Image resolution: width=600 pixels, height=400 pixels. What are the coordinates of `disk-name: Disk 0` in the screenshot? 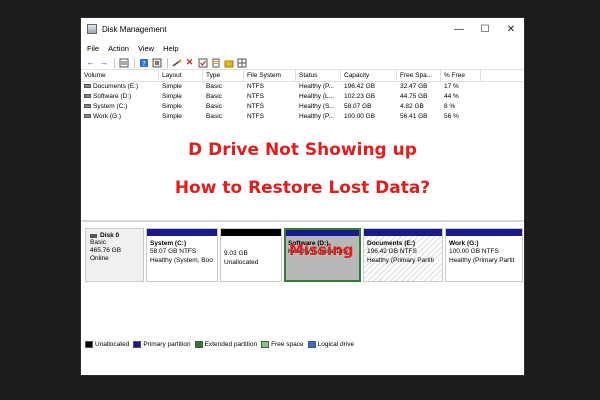 It's located at (110, 235).